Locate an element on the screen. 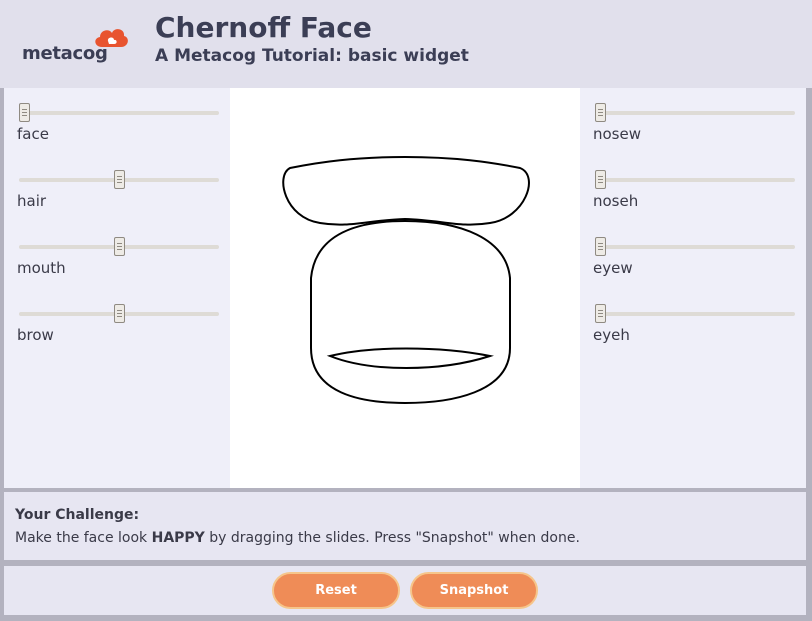 The image size is (812, 621). mouth-slider-label: mouth is located at coordinates (41, 268).